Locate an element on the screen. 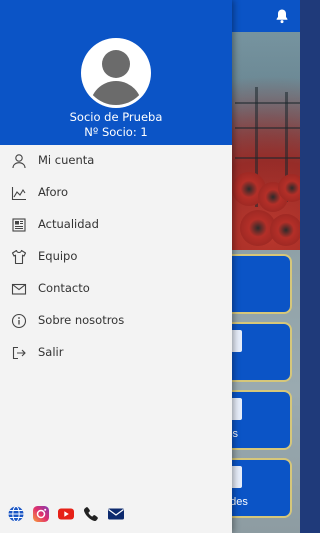 The height and width of the screenshot is (533, 320). menu-item-aforo: Aforo is located at coordinates (116, 193).